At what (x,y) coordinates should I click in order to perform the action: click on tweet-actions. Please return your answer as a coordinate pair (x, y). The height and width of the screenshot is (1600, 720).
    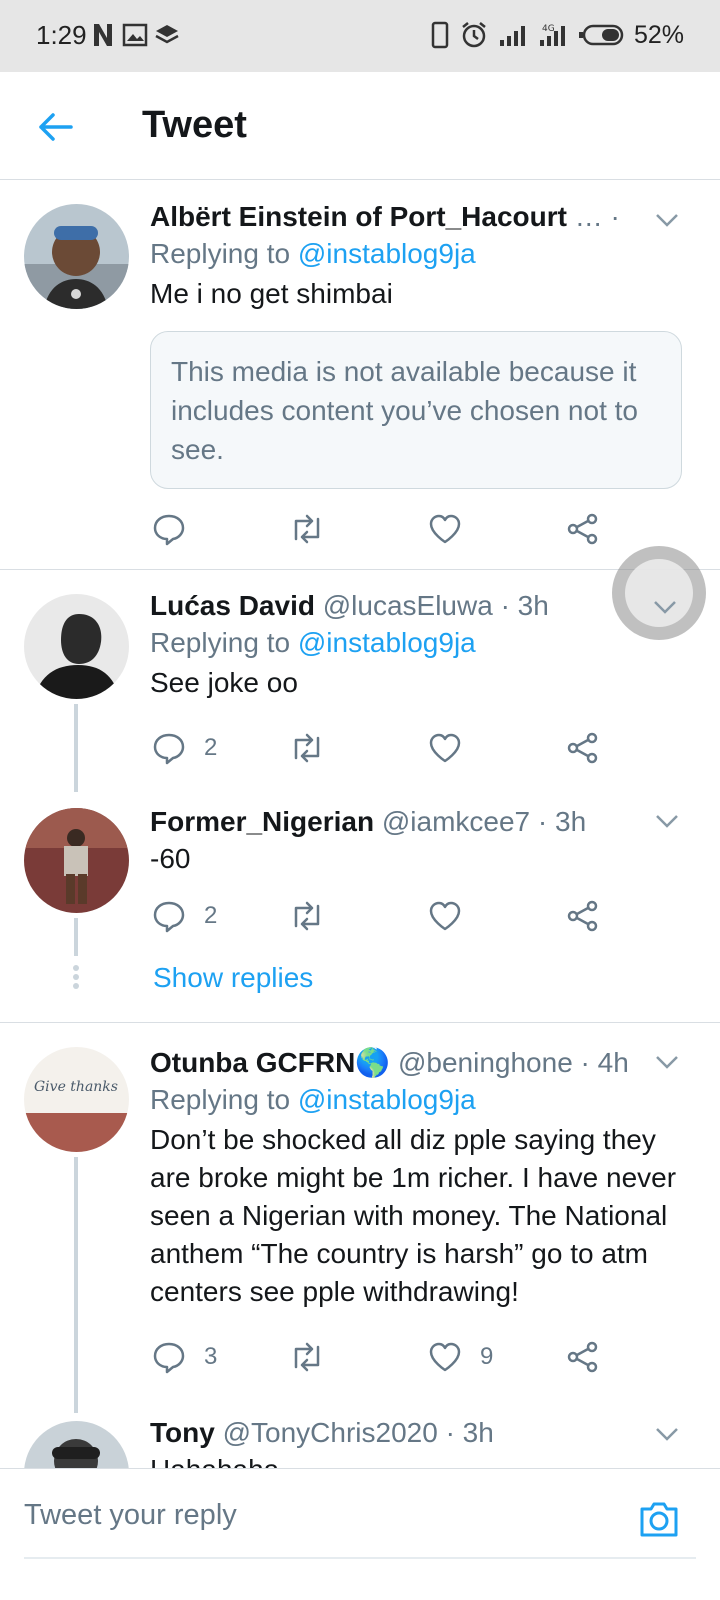
    Looking at the image, I should click on (385, 529).